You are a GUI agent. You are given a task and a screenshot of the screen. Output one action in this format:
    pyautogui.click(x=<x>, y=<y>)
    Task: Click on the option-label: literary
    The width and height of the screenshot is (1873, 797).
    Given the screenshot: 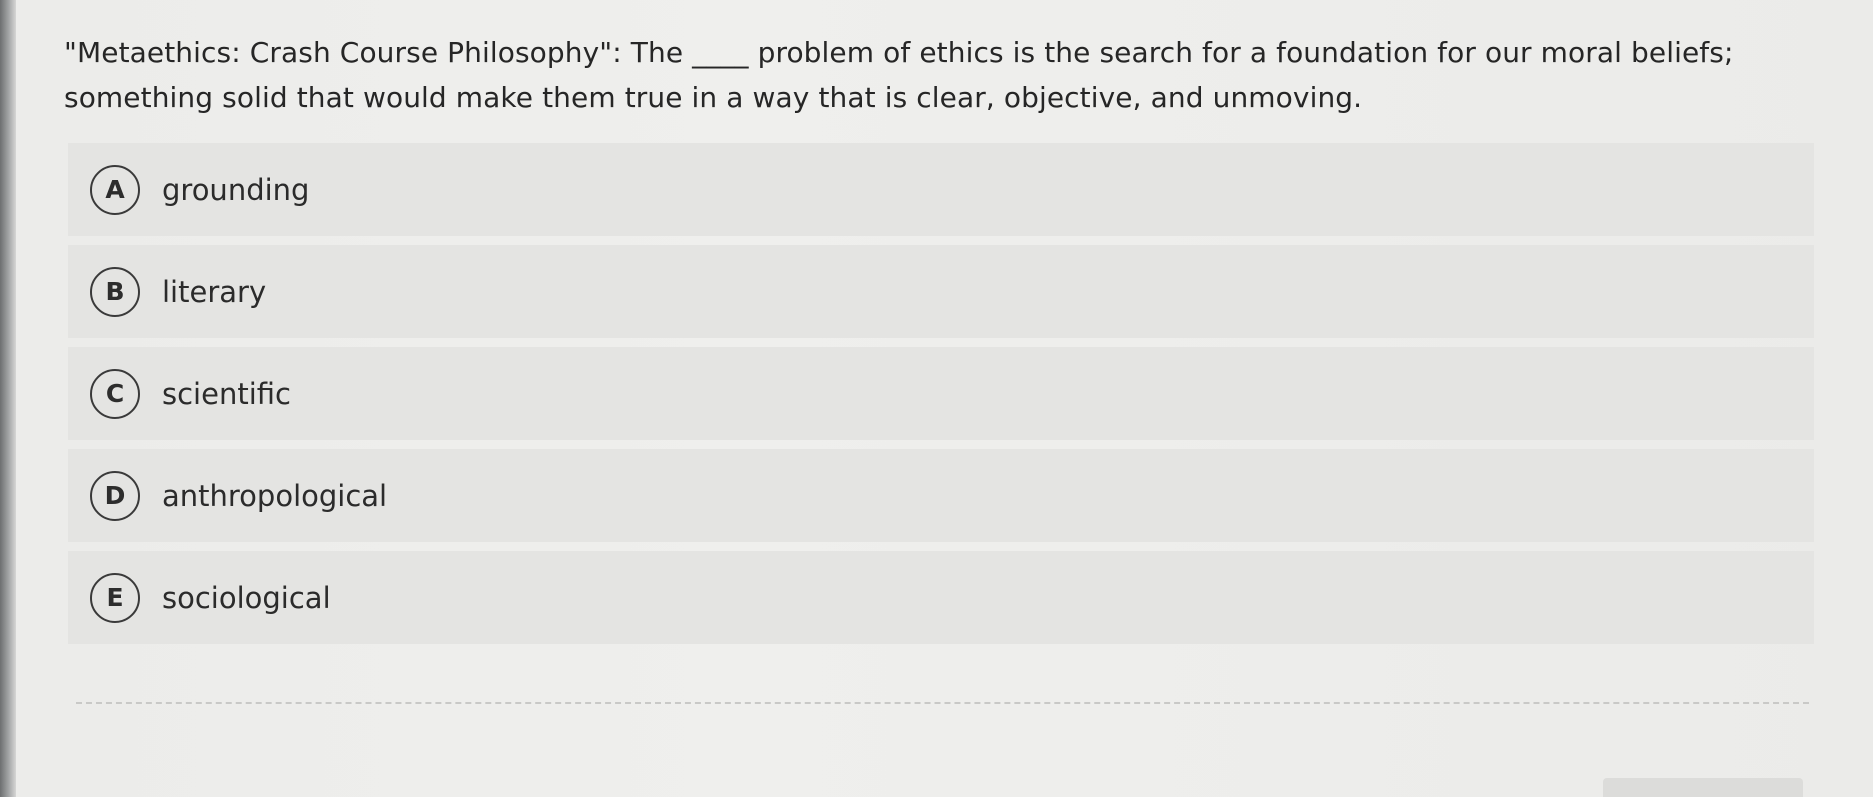 What is the action you would take?
    pyautogui.click(x=214, y=291)
    